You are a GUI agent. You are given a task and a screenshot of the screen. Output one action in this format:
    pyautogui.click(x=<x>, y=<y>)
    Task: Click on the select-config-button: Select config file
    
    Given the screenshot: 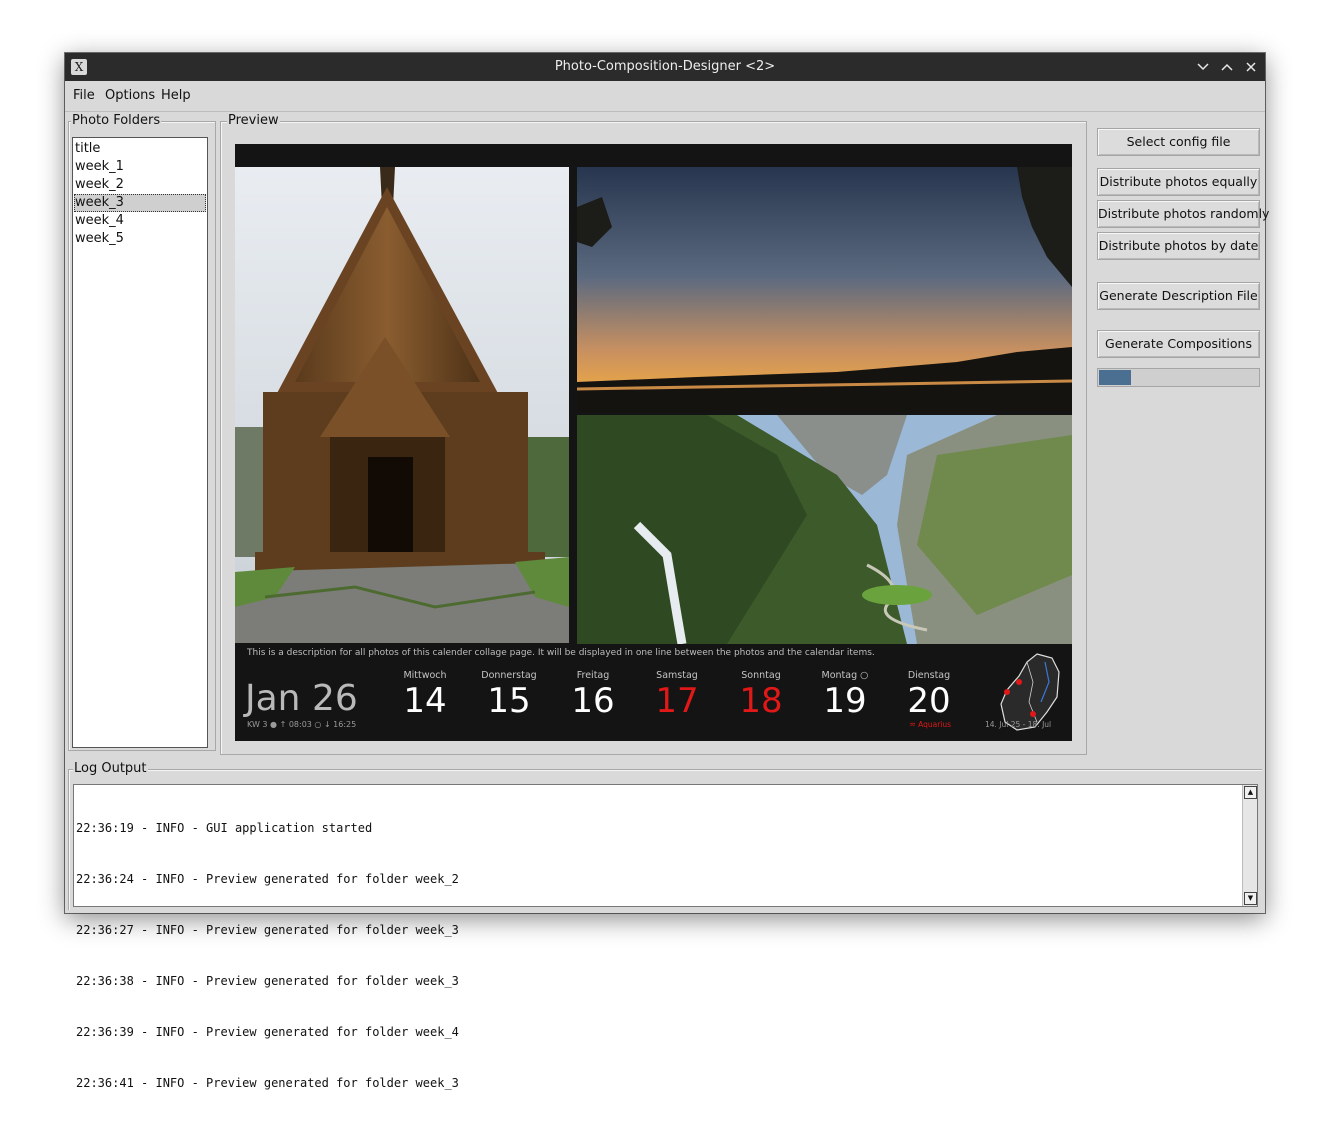 What is the action you would take?
    pyautogui.click(x=1178, y=142)
    